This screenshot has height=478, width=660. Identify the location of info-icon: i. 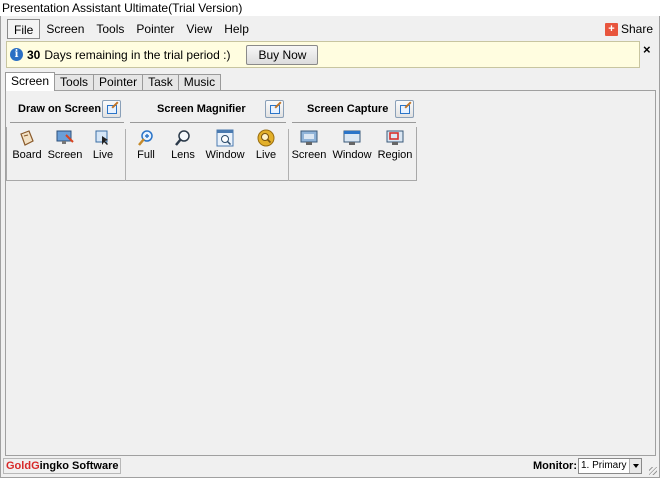
(16, 54).